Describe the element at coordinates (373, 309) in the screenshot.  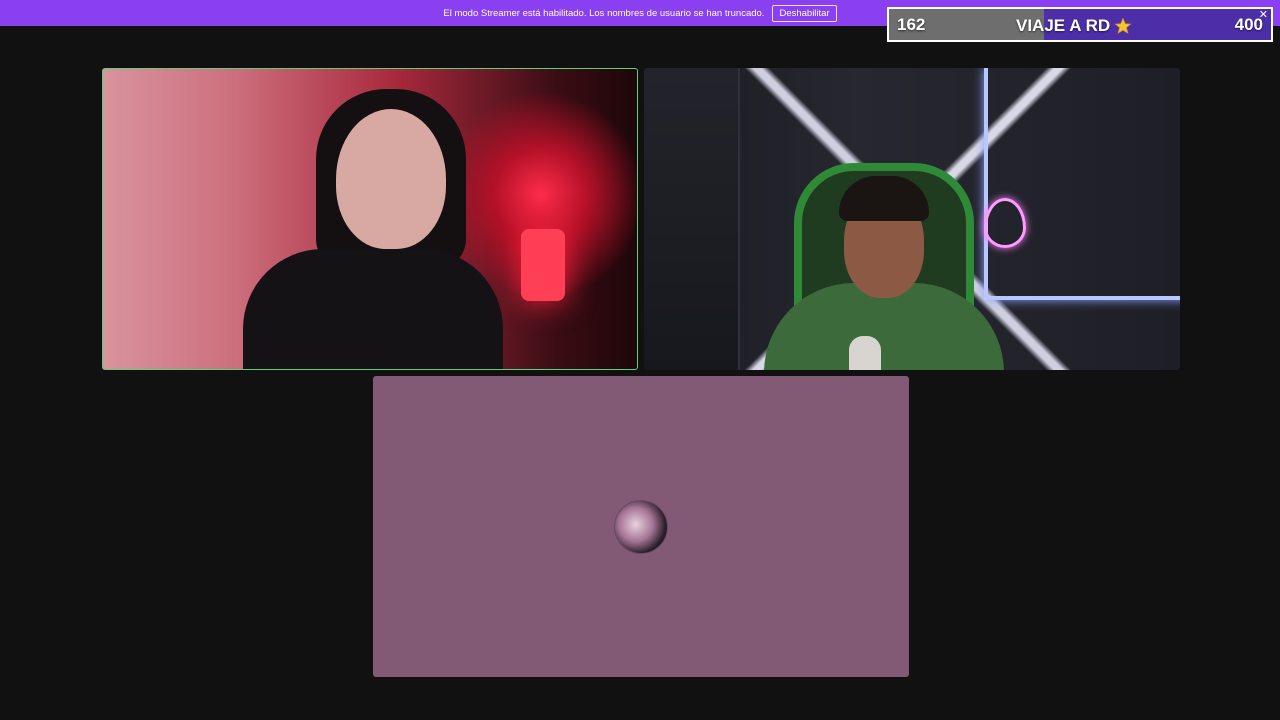
I see `participant-1-body` at that location.